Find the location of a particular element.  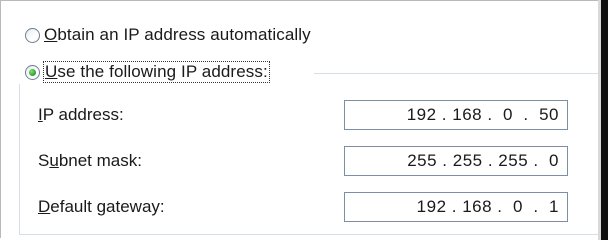

default-gateway-label: Default gateway: is located at coordinates (101, 206).